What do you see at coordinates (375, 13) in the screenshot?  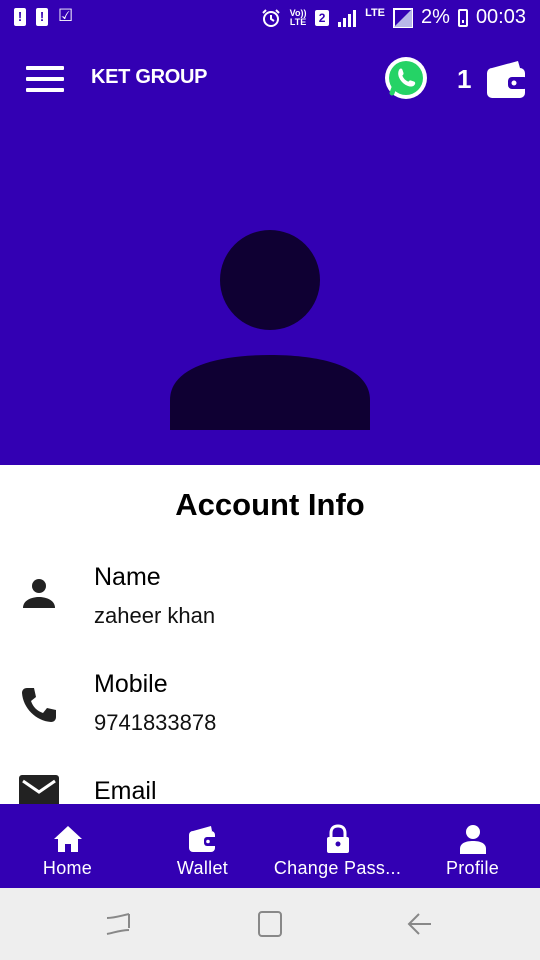 I see `network-label: LTE` at bounding box center [375, 13].